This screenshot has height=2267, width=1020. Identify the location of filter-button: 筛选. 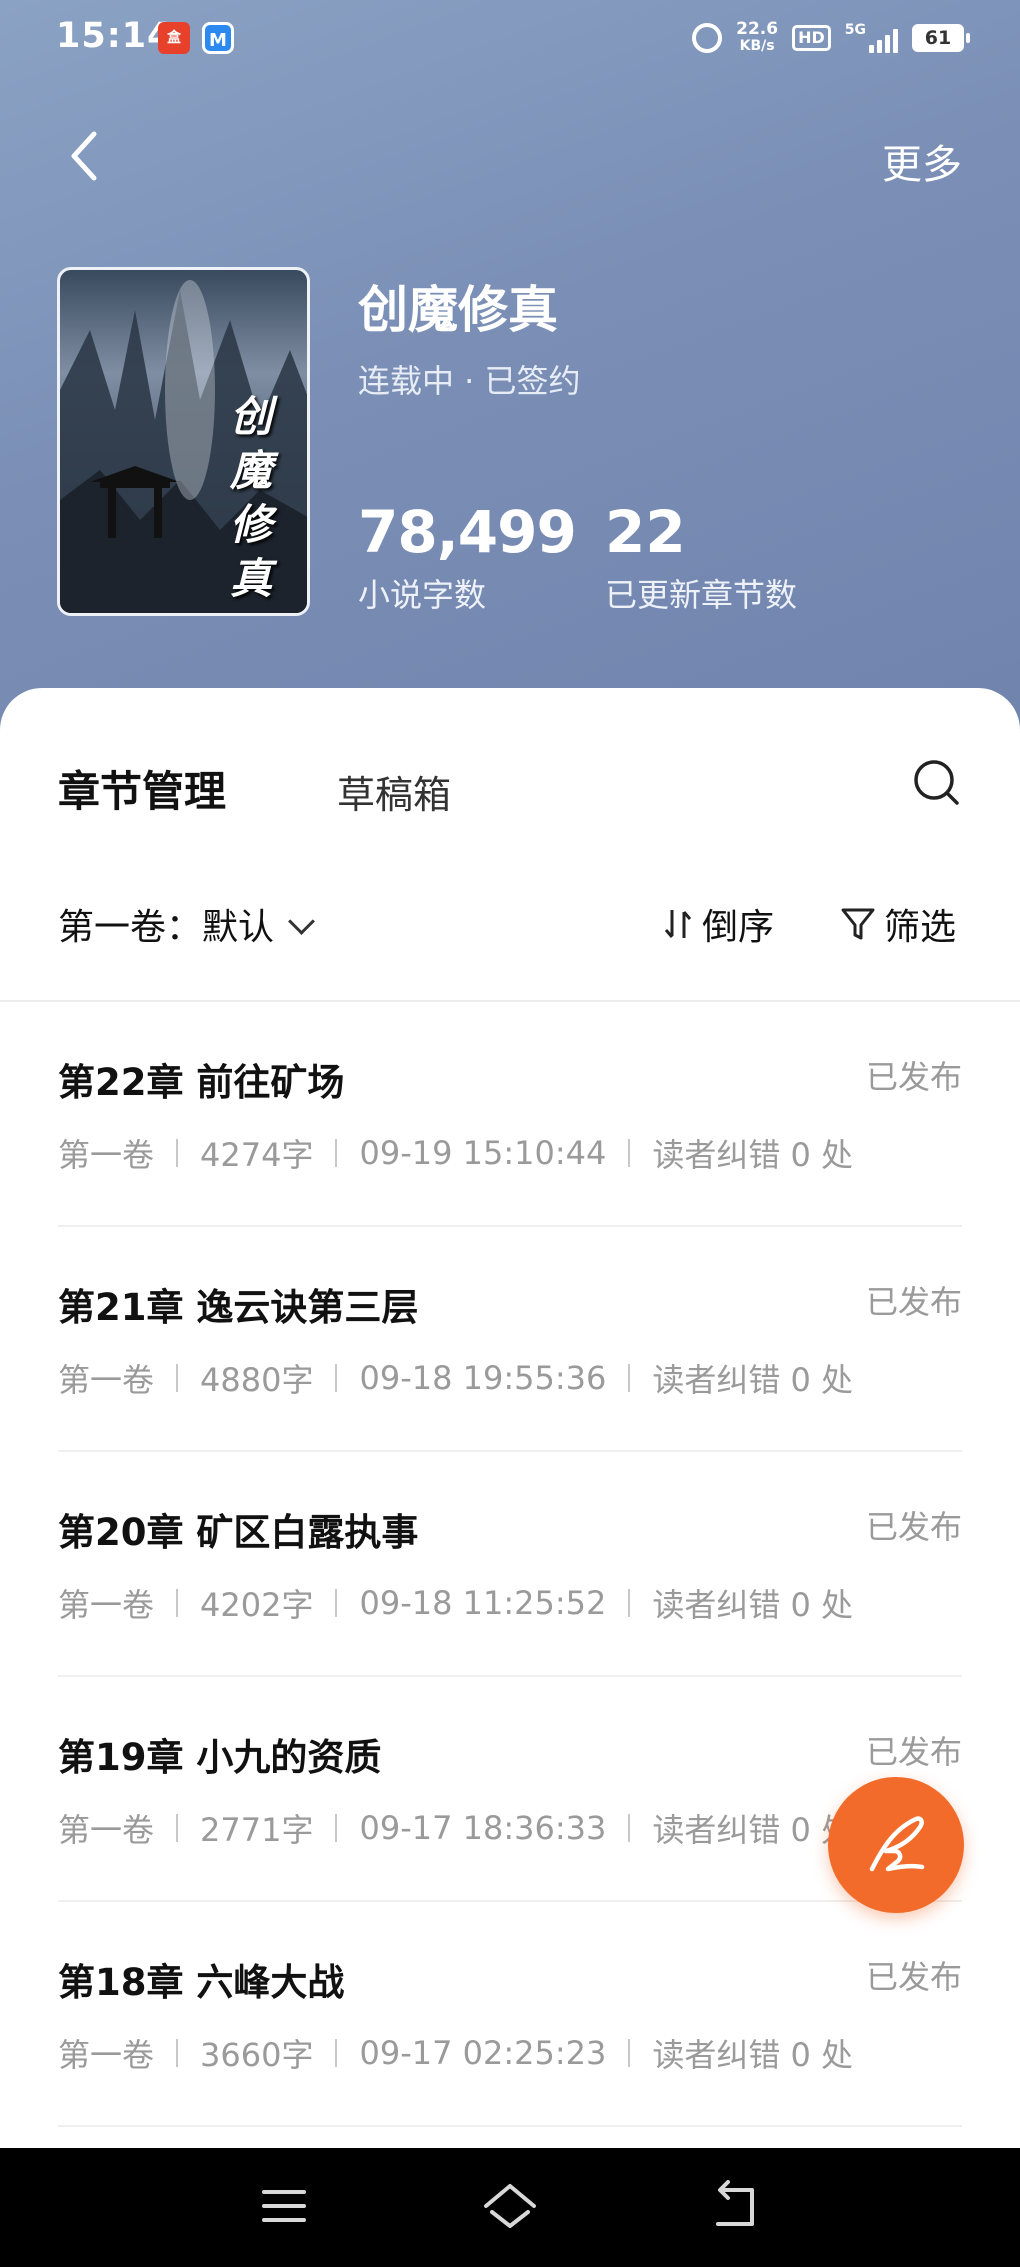
(898, 924).